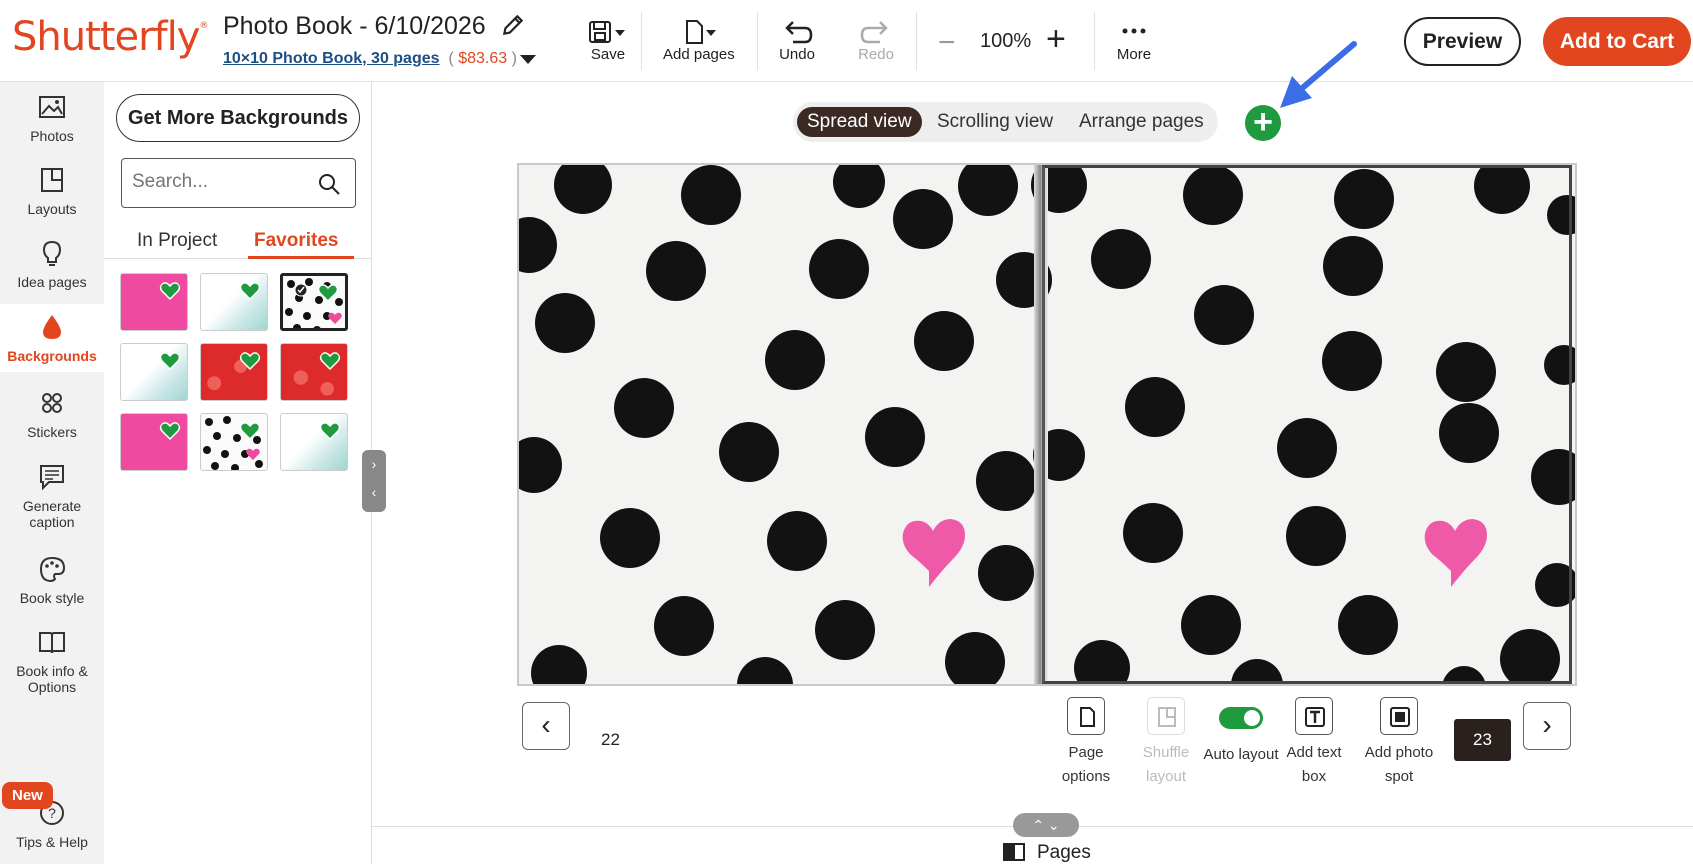 The image size is (1693, 864). I want to click on more-dots-icon, so click(1134, 31).